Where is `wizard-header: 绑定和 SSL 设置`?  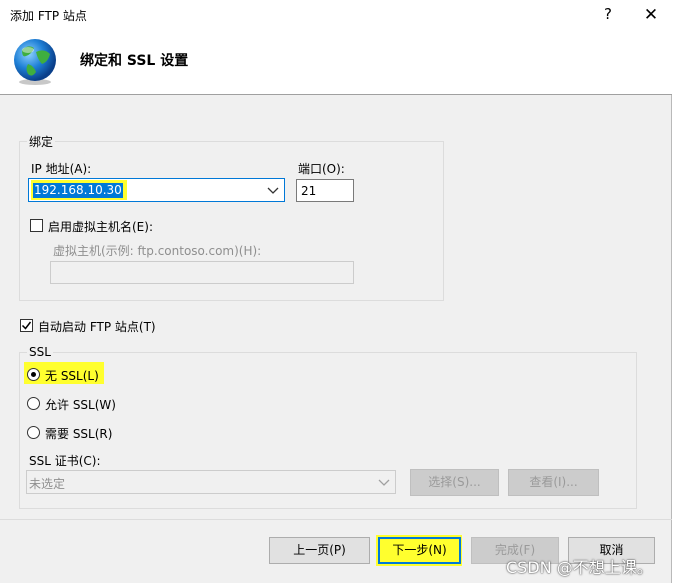
wizard-header: 绑定和 SSL 设置 is located at coordinates (336, 62).